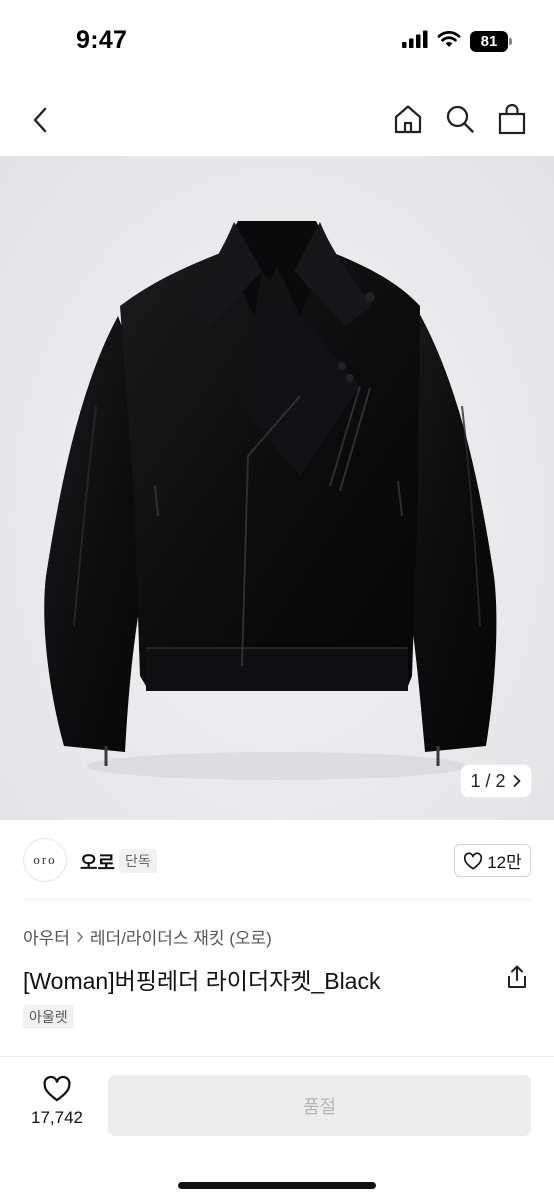 The width and height of the screenshot is (554, 1200). I want to click on signal-icon, so click(415, 41).